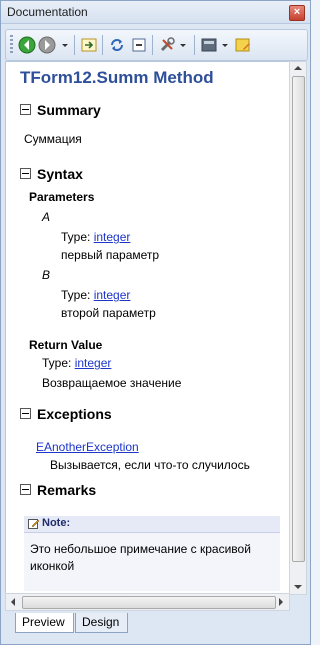 This screenshot has width=320, height=645. I want to click on title-bar: Documentation ×, so click(155, 12).